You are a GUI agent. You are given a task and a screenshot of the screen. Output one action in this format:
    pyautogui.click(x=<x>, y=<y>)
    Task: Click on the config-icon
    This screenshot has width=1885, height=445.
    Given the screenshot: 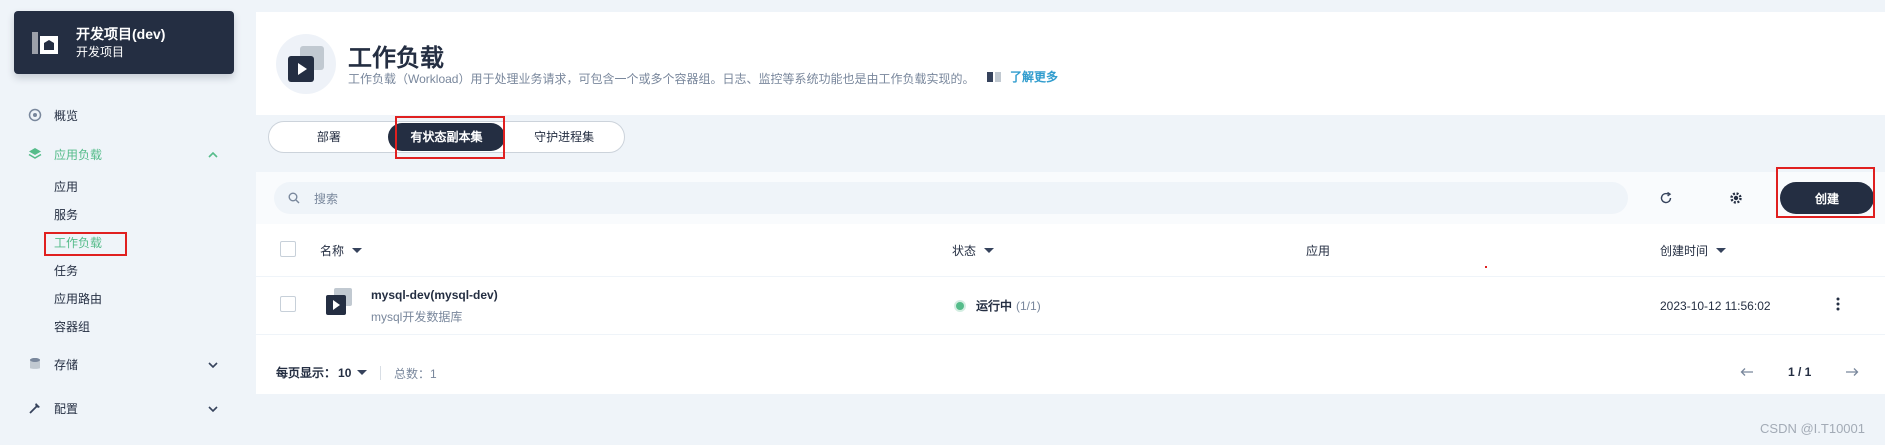 What is the action you would take?
    pyautogui.click(x=35, y=408)
    